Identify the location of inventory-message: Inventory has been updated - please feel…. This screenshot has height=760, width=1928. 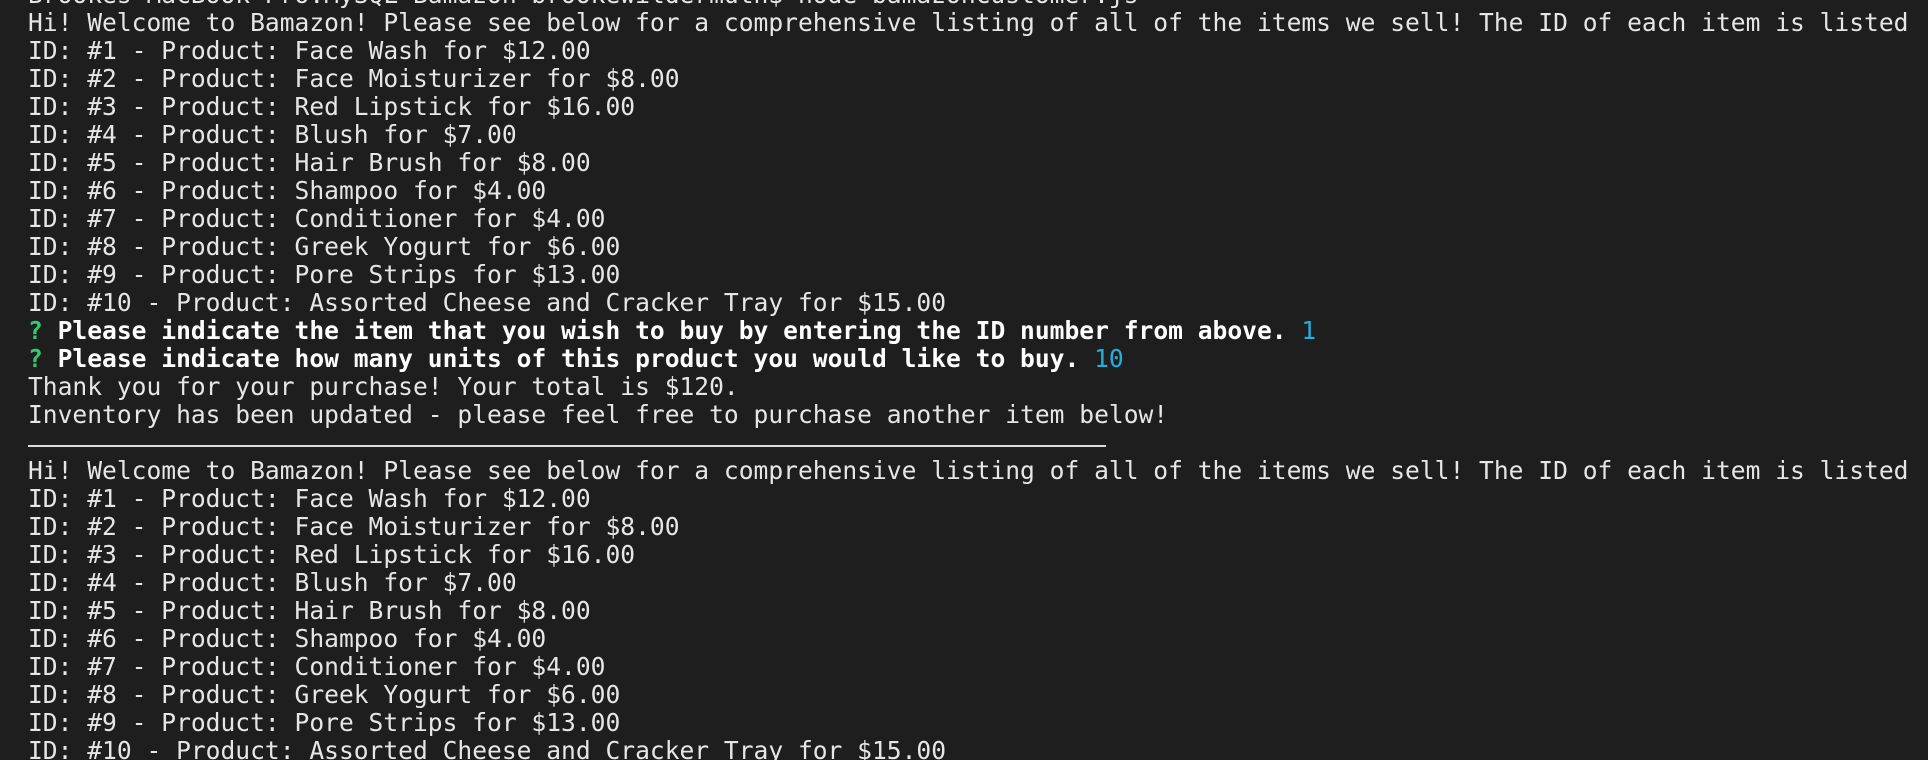
(598, 415).